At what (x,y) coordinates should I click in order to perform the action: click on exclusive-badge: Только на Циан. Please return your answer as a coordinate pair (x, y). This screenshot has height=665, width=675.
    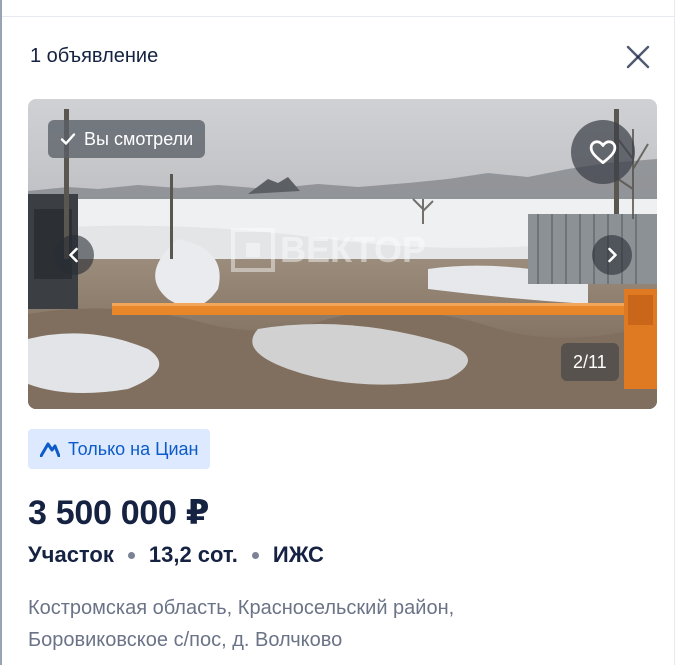
    Looking at the image, I should click on (119, 449).